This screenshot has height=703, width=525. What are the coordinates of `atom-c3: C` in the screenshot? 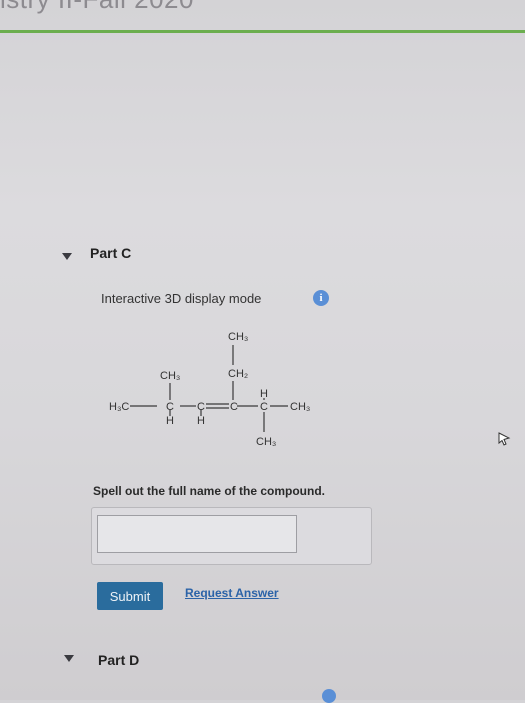 It's located at (201, 407).